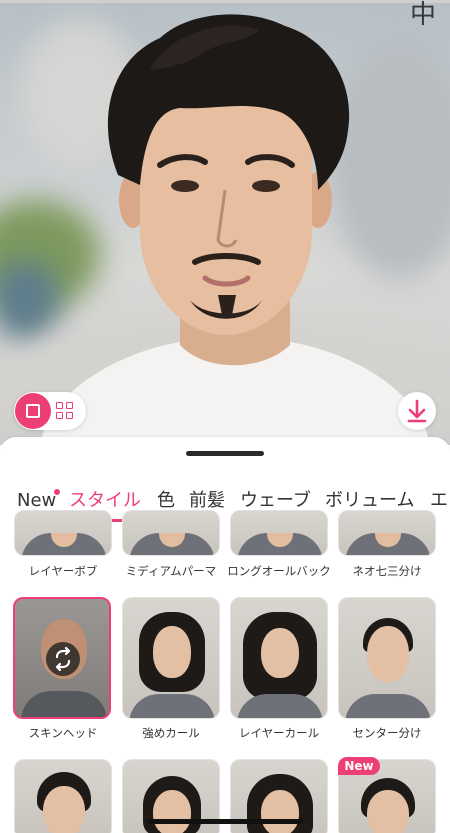  What do you see at coordinates (171, 733) in the screenshot?
I see `style-label: 強めカール` at bounding box center [171, 733].